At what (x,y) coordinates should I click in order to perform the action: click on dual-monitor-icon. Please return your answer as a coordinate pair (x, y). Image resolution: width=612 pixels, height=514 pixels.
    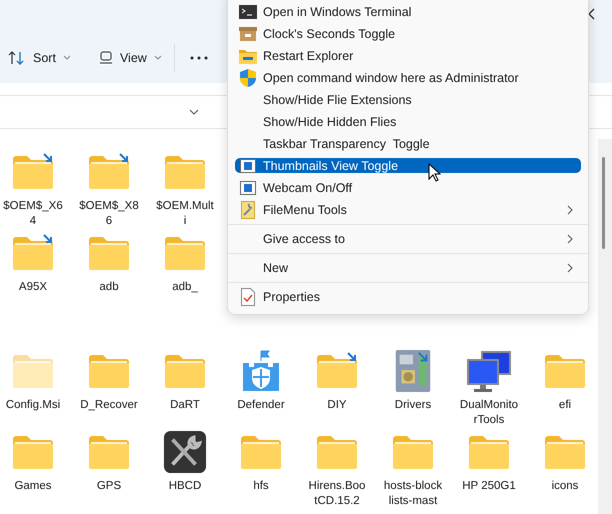
    Looking at the image, I should click on (489, 371).